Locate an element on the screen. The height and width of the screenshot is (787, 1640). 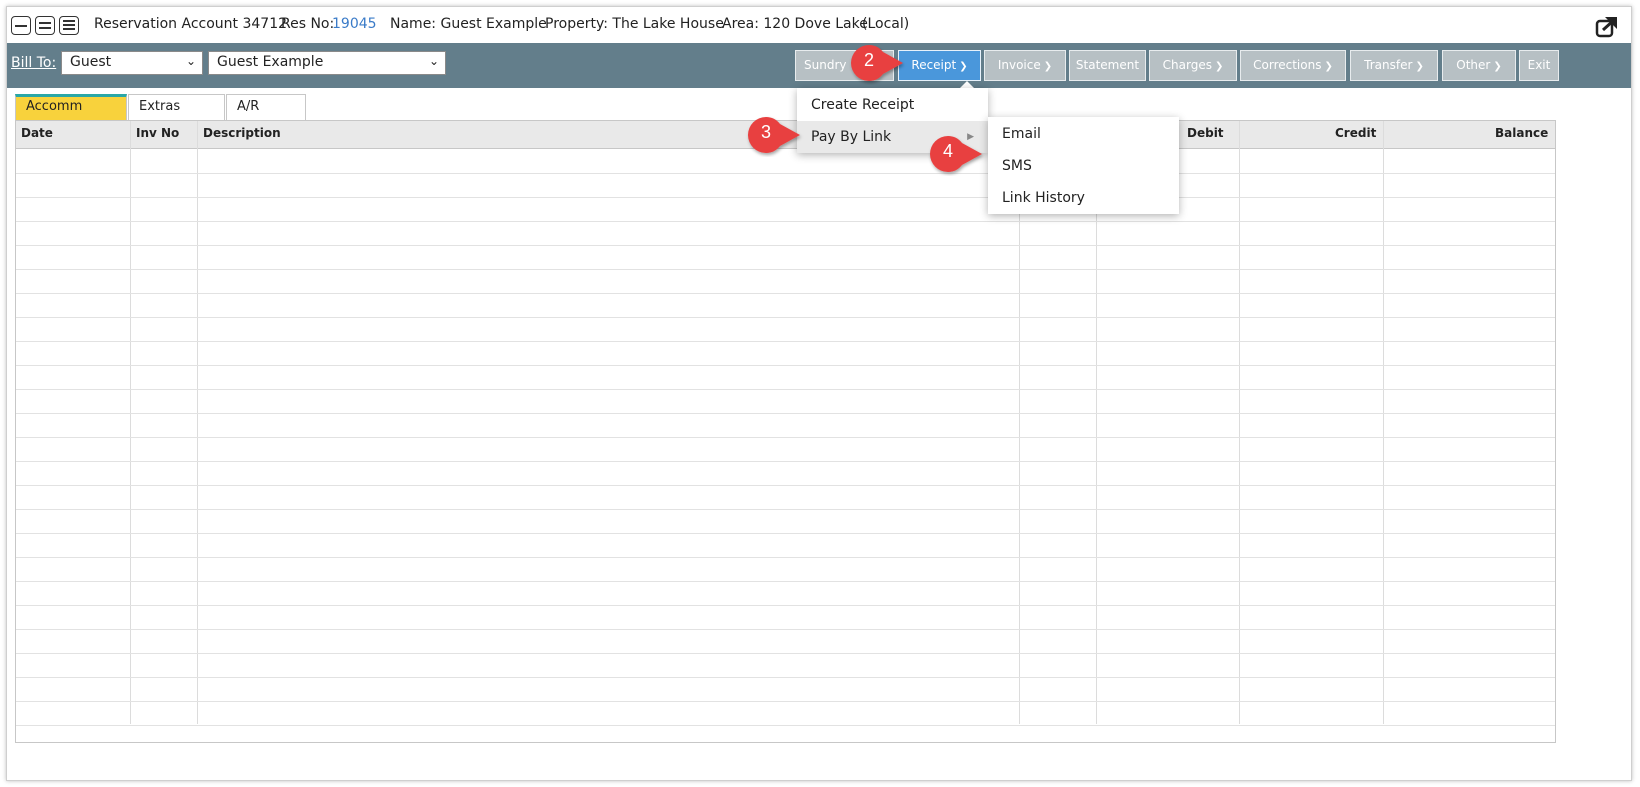
callout-2-number: 2 is located at coordinates (868, 60).